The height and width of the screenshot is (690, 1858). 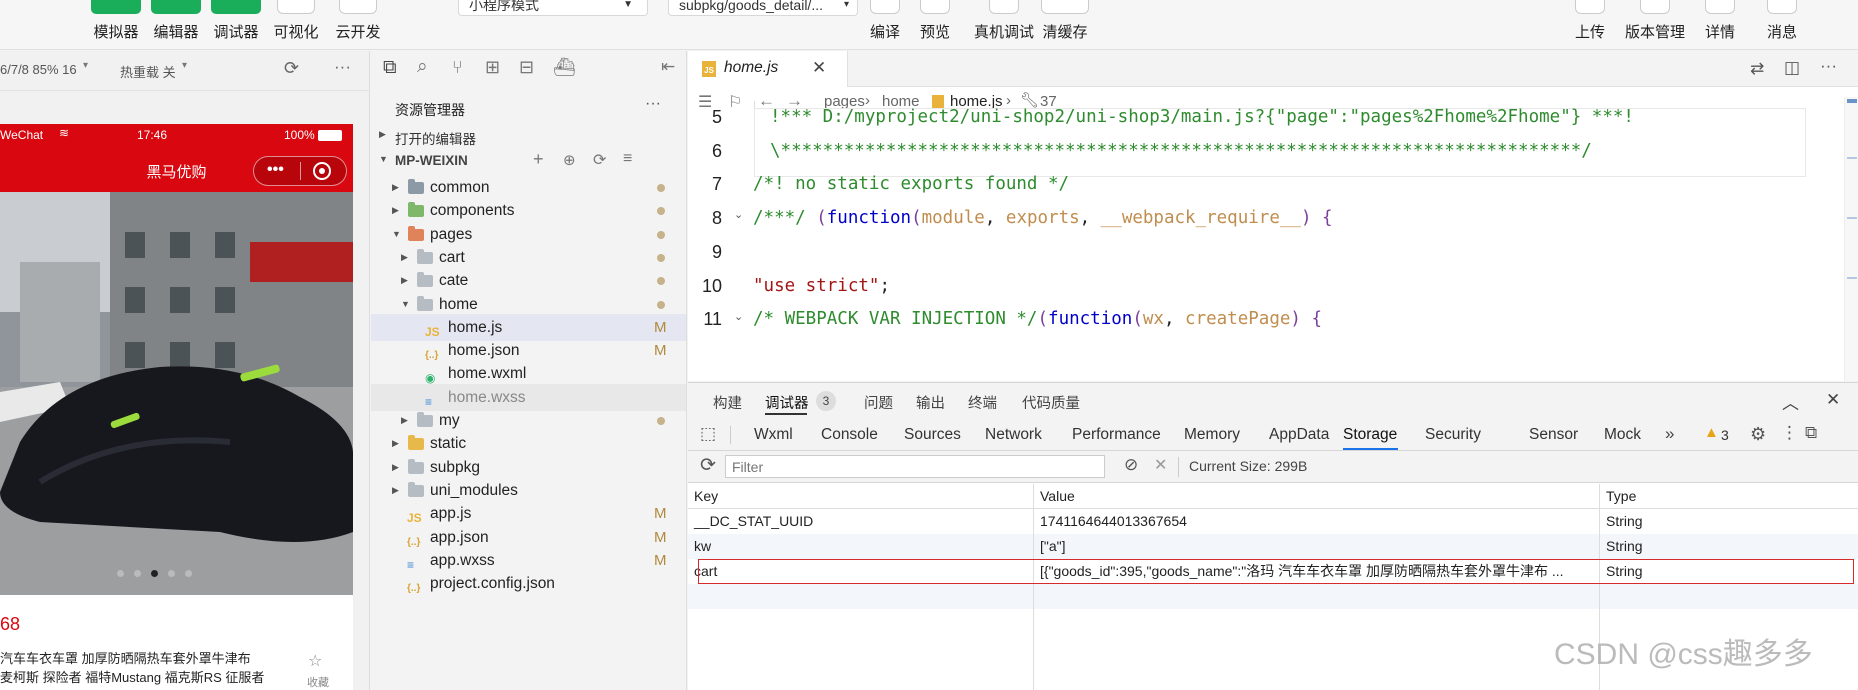 I want to click on remote-debug-button: 真机调试, so click(x=1004, y=25).